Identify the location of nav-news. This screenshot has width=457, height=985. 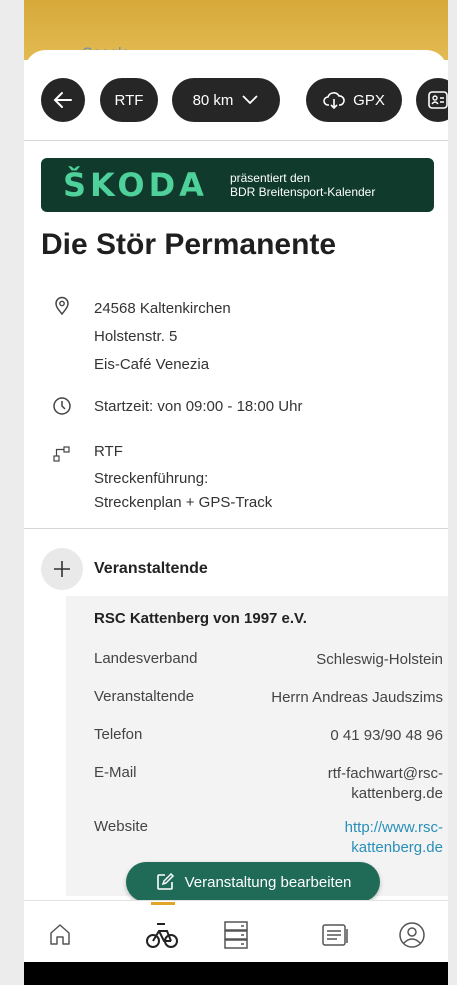
(336, 935).